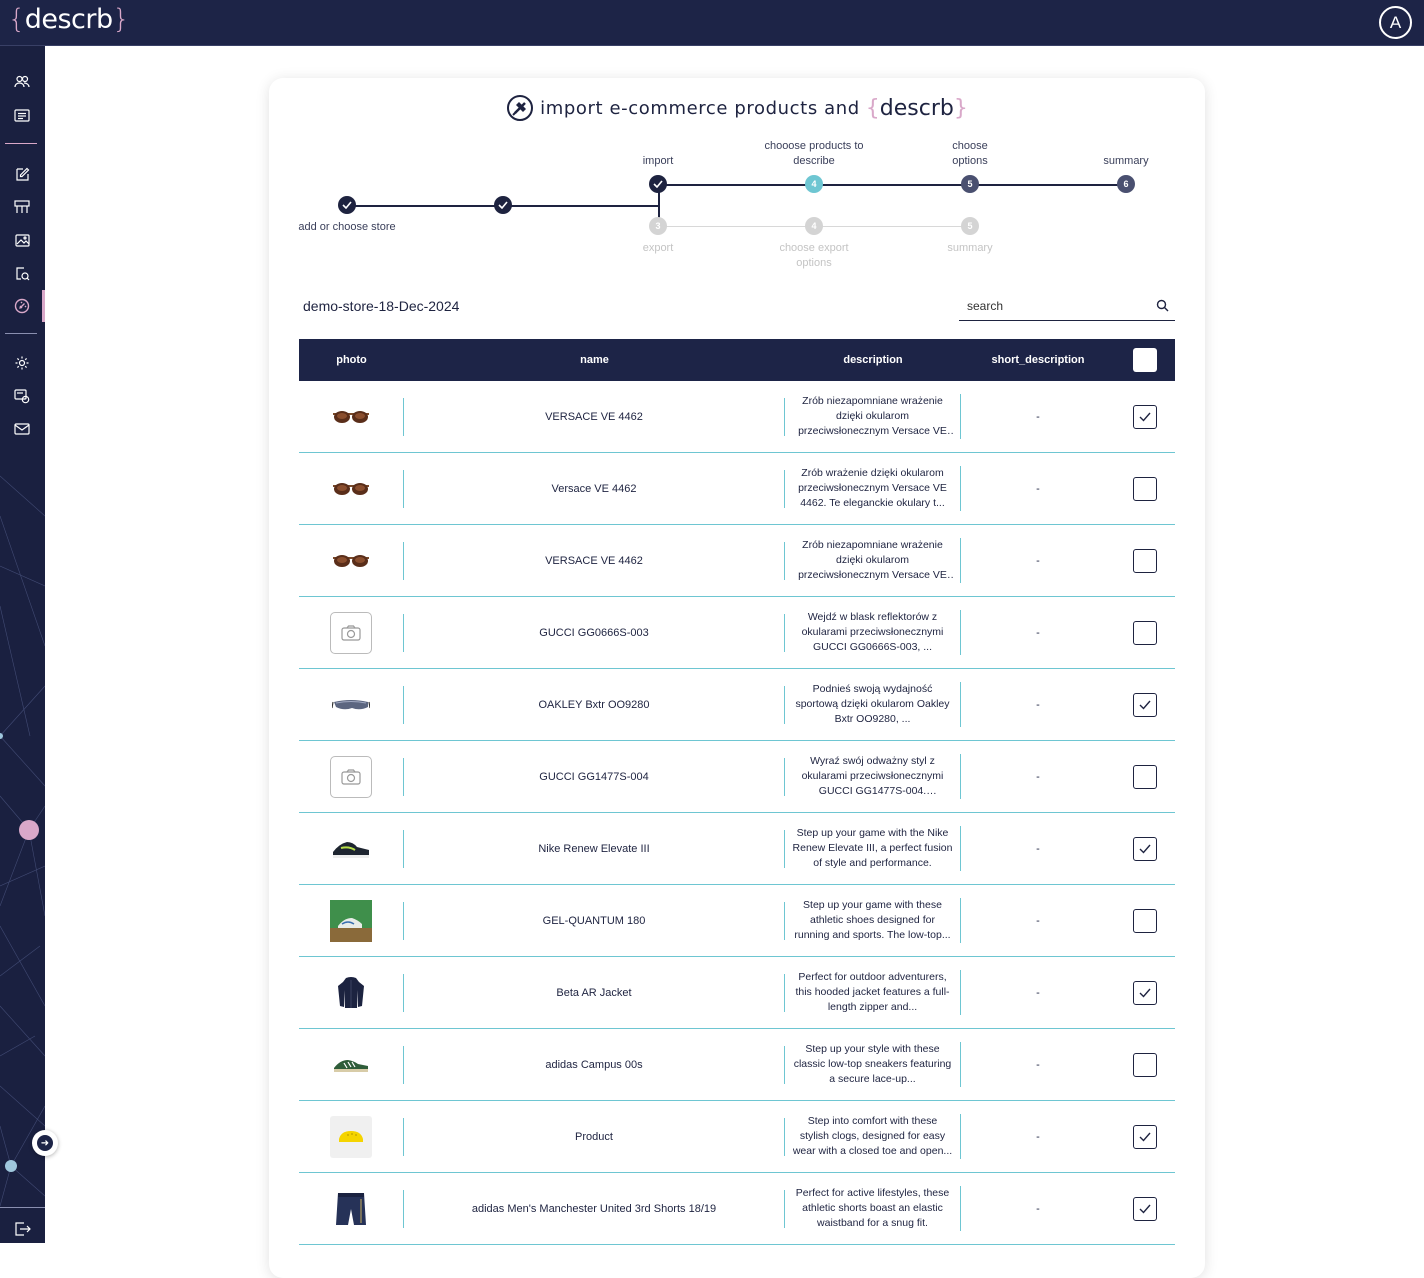  I want to click on step-dot-export-options: 4, so click(814, 226).